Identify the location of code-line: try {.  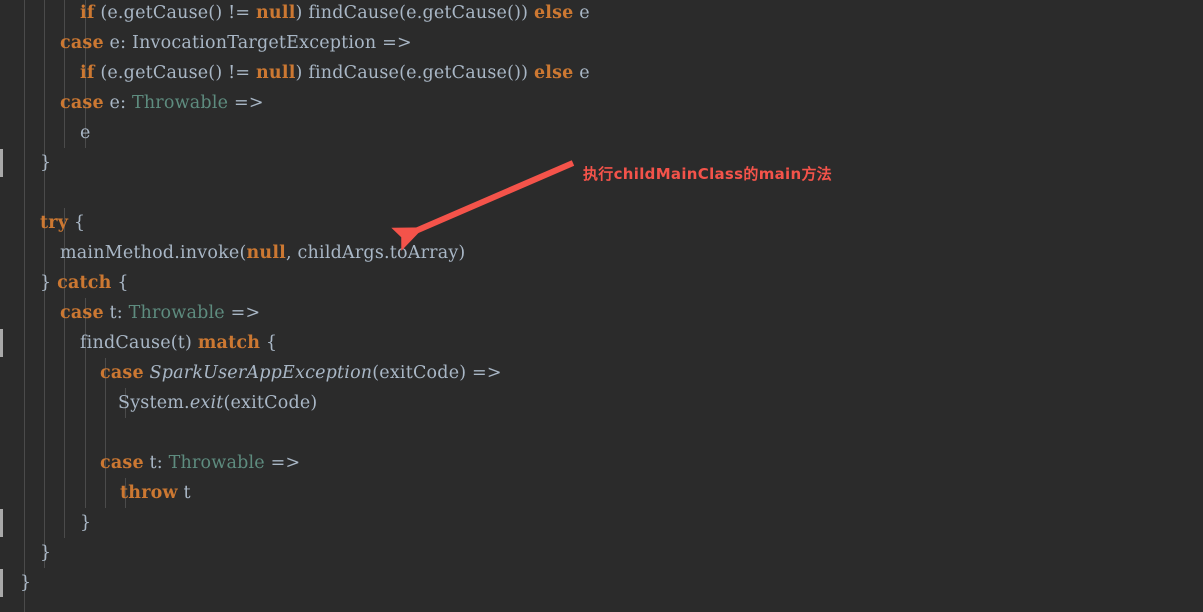
(62, 223).